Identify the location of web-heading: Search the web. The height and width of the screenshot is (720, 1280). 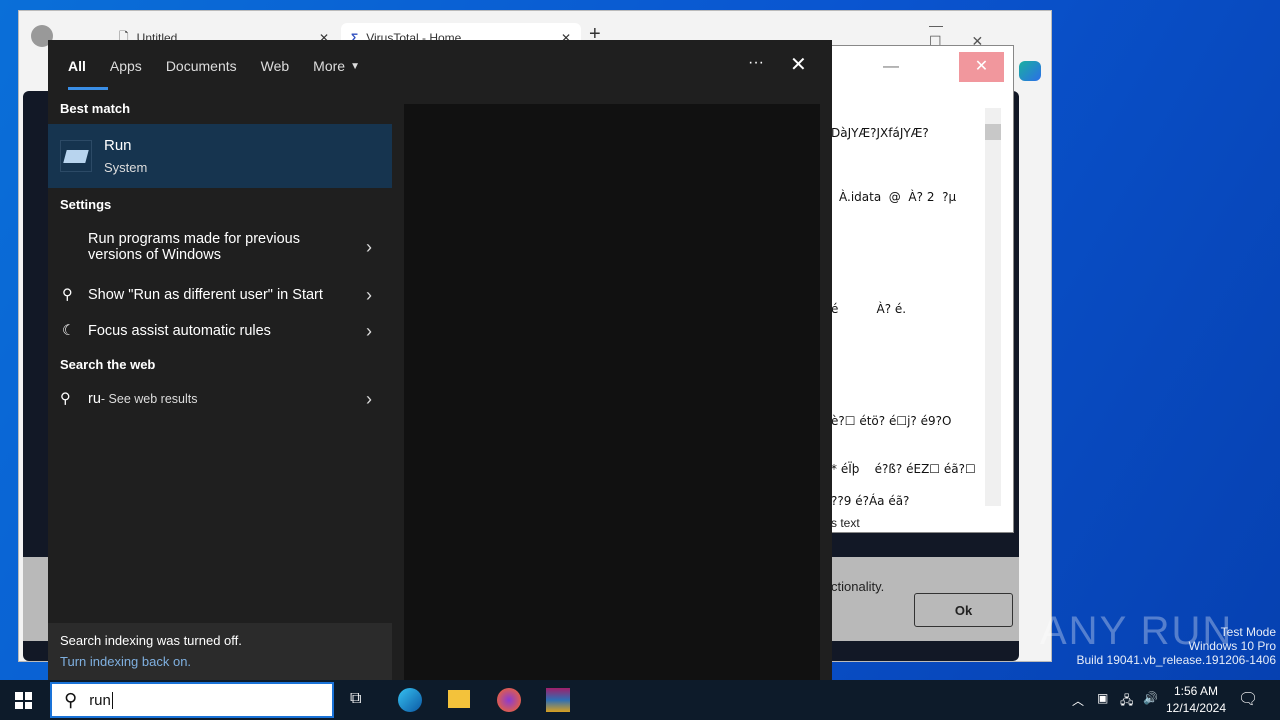
(108, 364).